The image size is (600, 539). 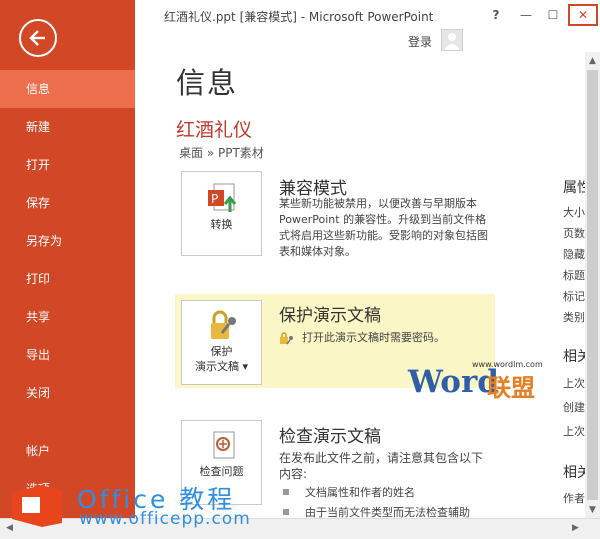 What do you see at coordinates (574, 357) in the screenshot?
I see `related-dates-heading: 相关日期` at bounding box center [574, 357].